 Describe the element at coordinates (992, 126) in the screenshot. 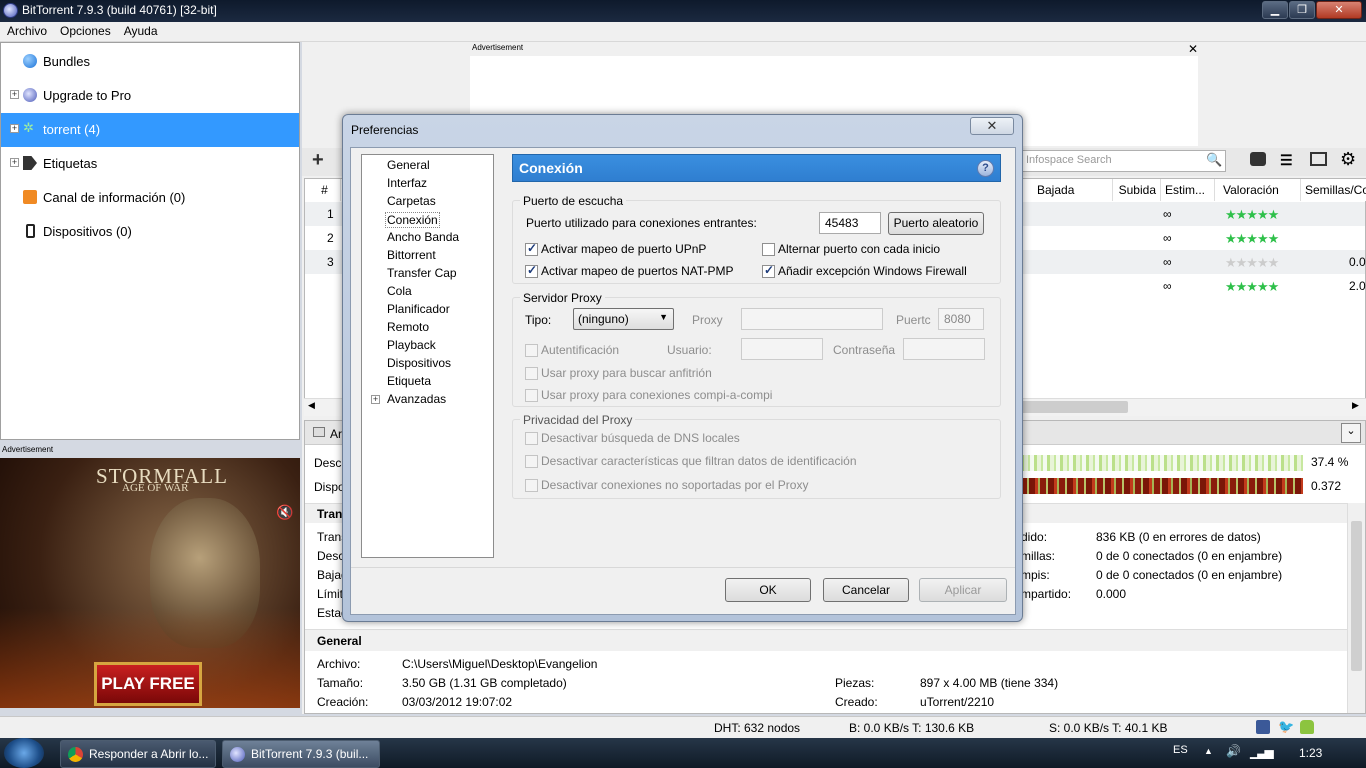

I see `dialog-close-button: ✕` at that location.